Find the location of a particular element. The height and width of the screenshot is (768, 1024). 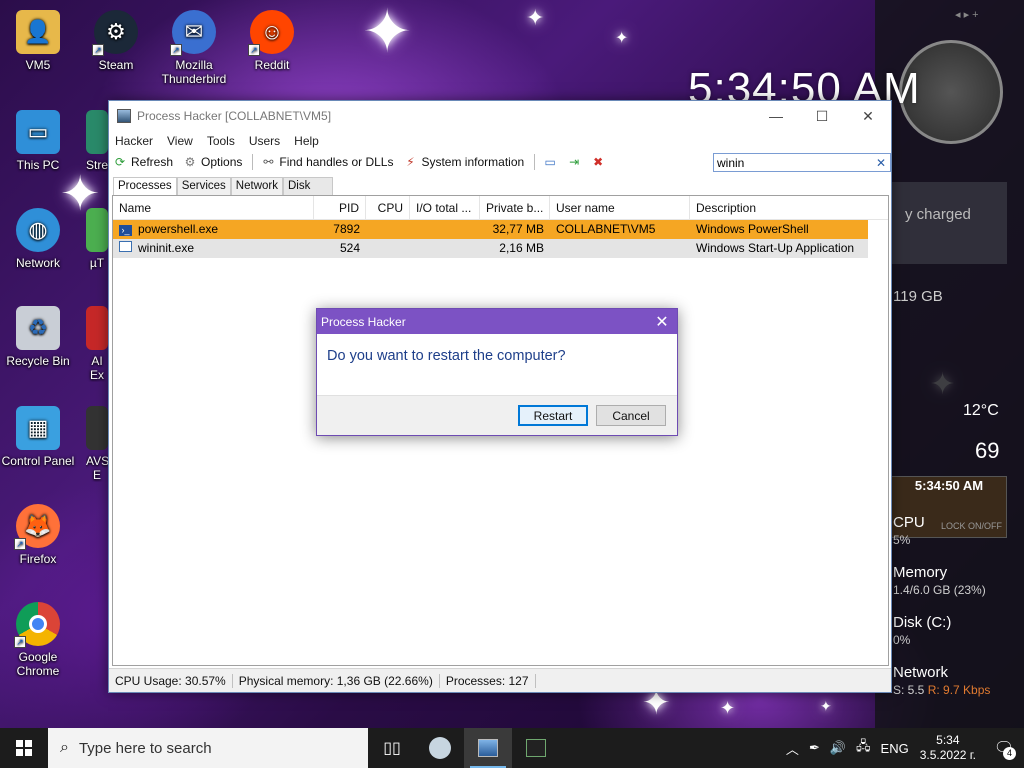

taskbar-search-placeholder: Type here to search is located at coordinates (145, 748).